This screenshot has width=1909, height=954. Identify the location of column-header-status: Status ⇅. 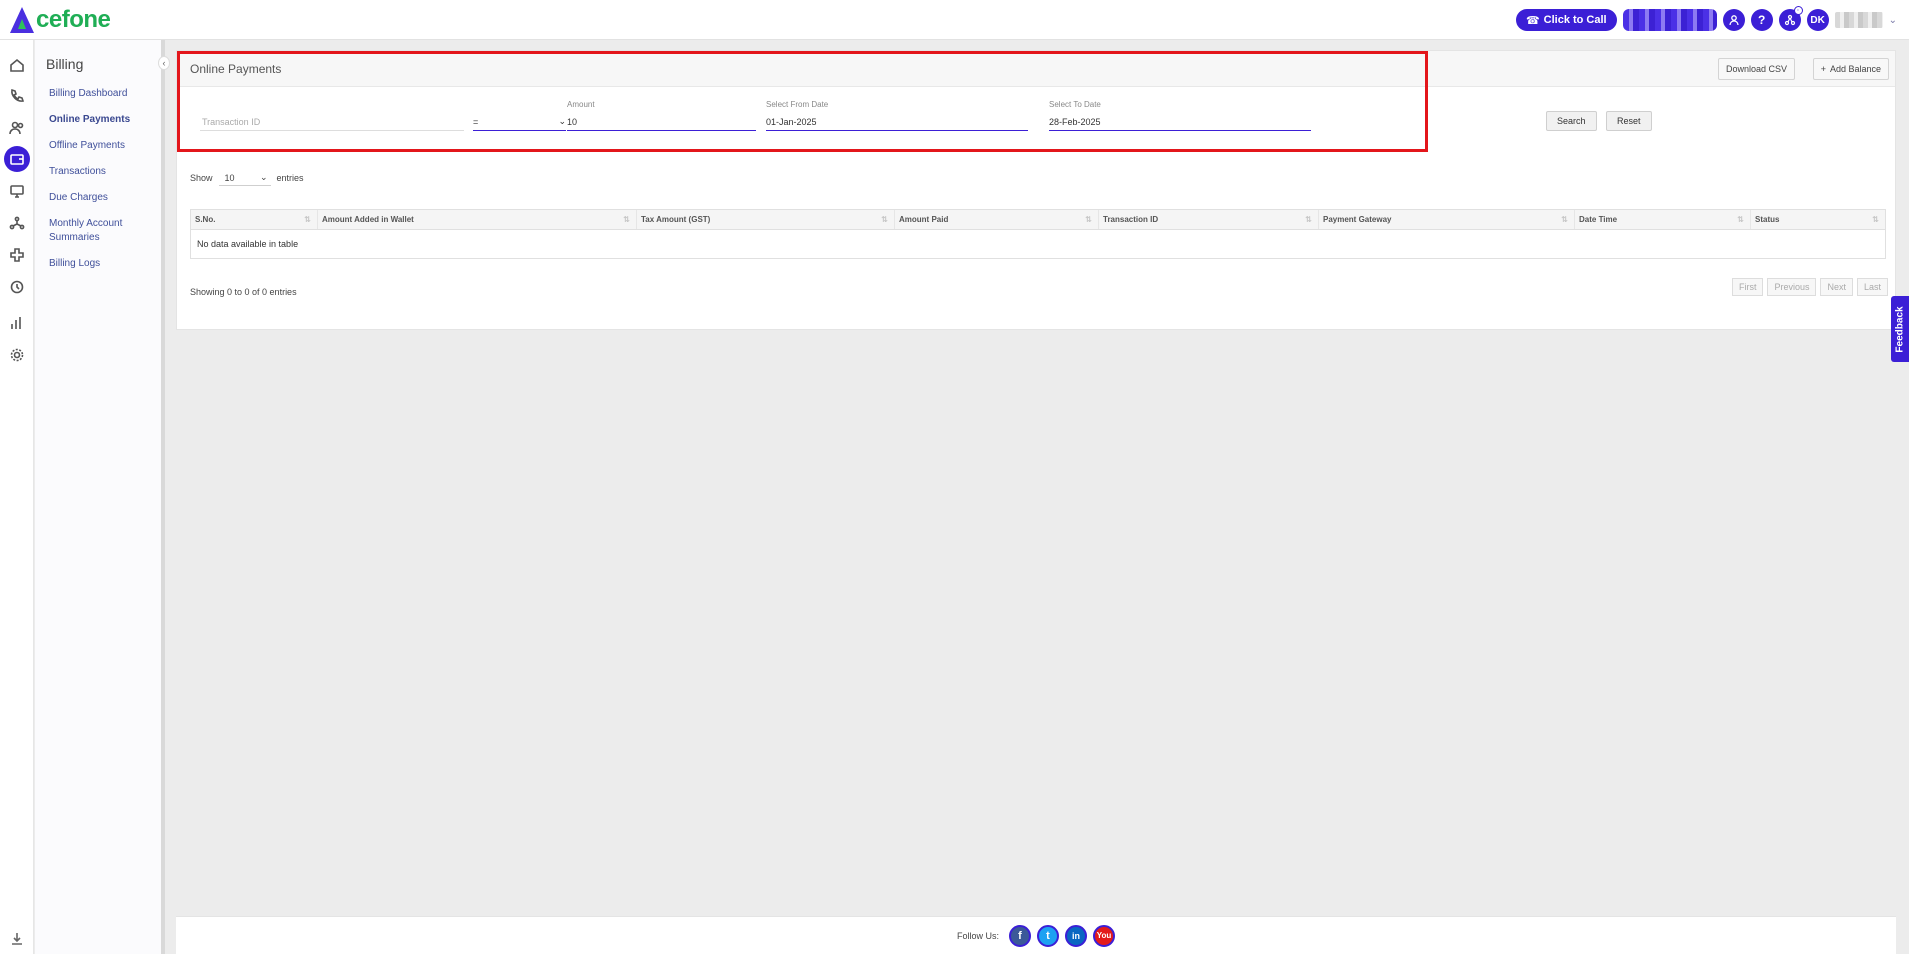
(1818, 219).